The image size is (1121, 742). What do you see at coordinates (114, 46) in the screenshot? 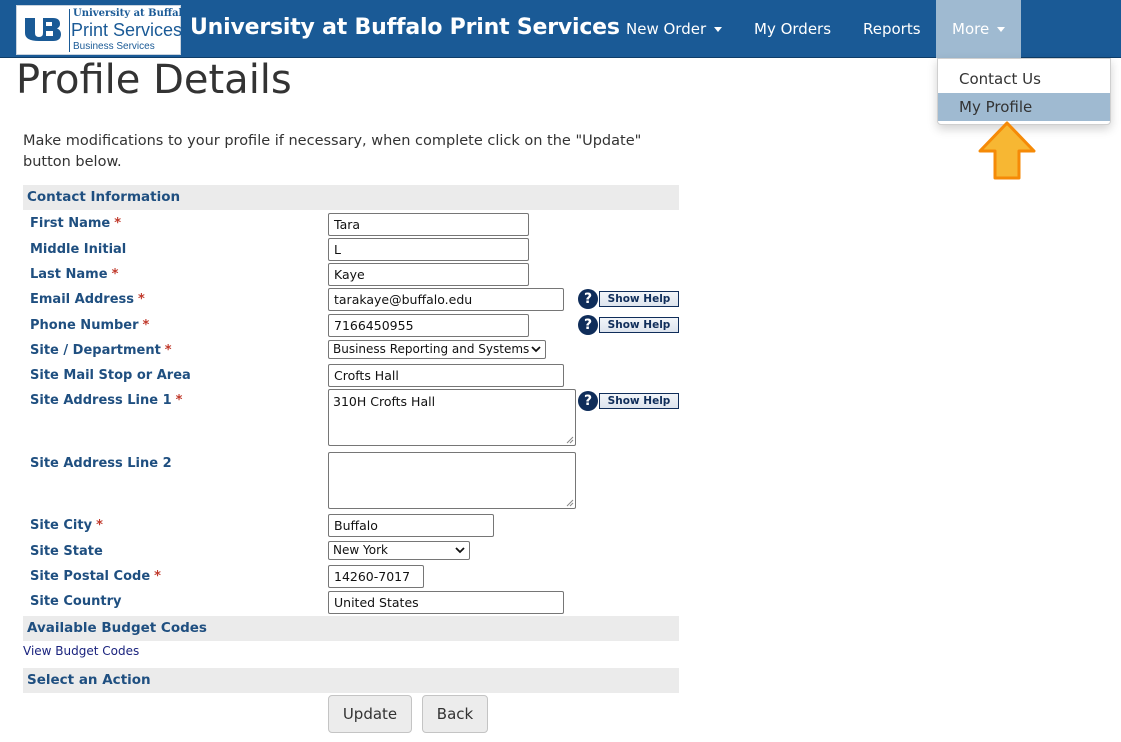
I see `logo-business-services-text: Business Services` at bounding box center [114, 46].